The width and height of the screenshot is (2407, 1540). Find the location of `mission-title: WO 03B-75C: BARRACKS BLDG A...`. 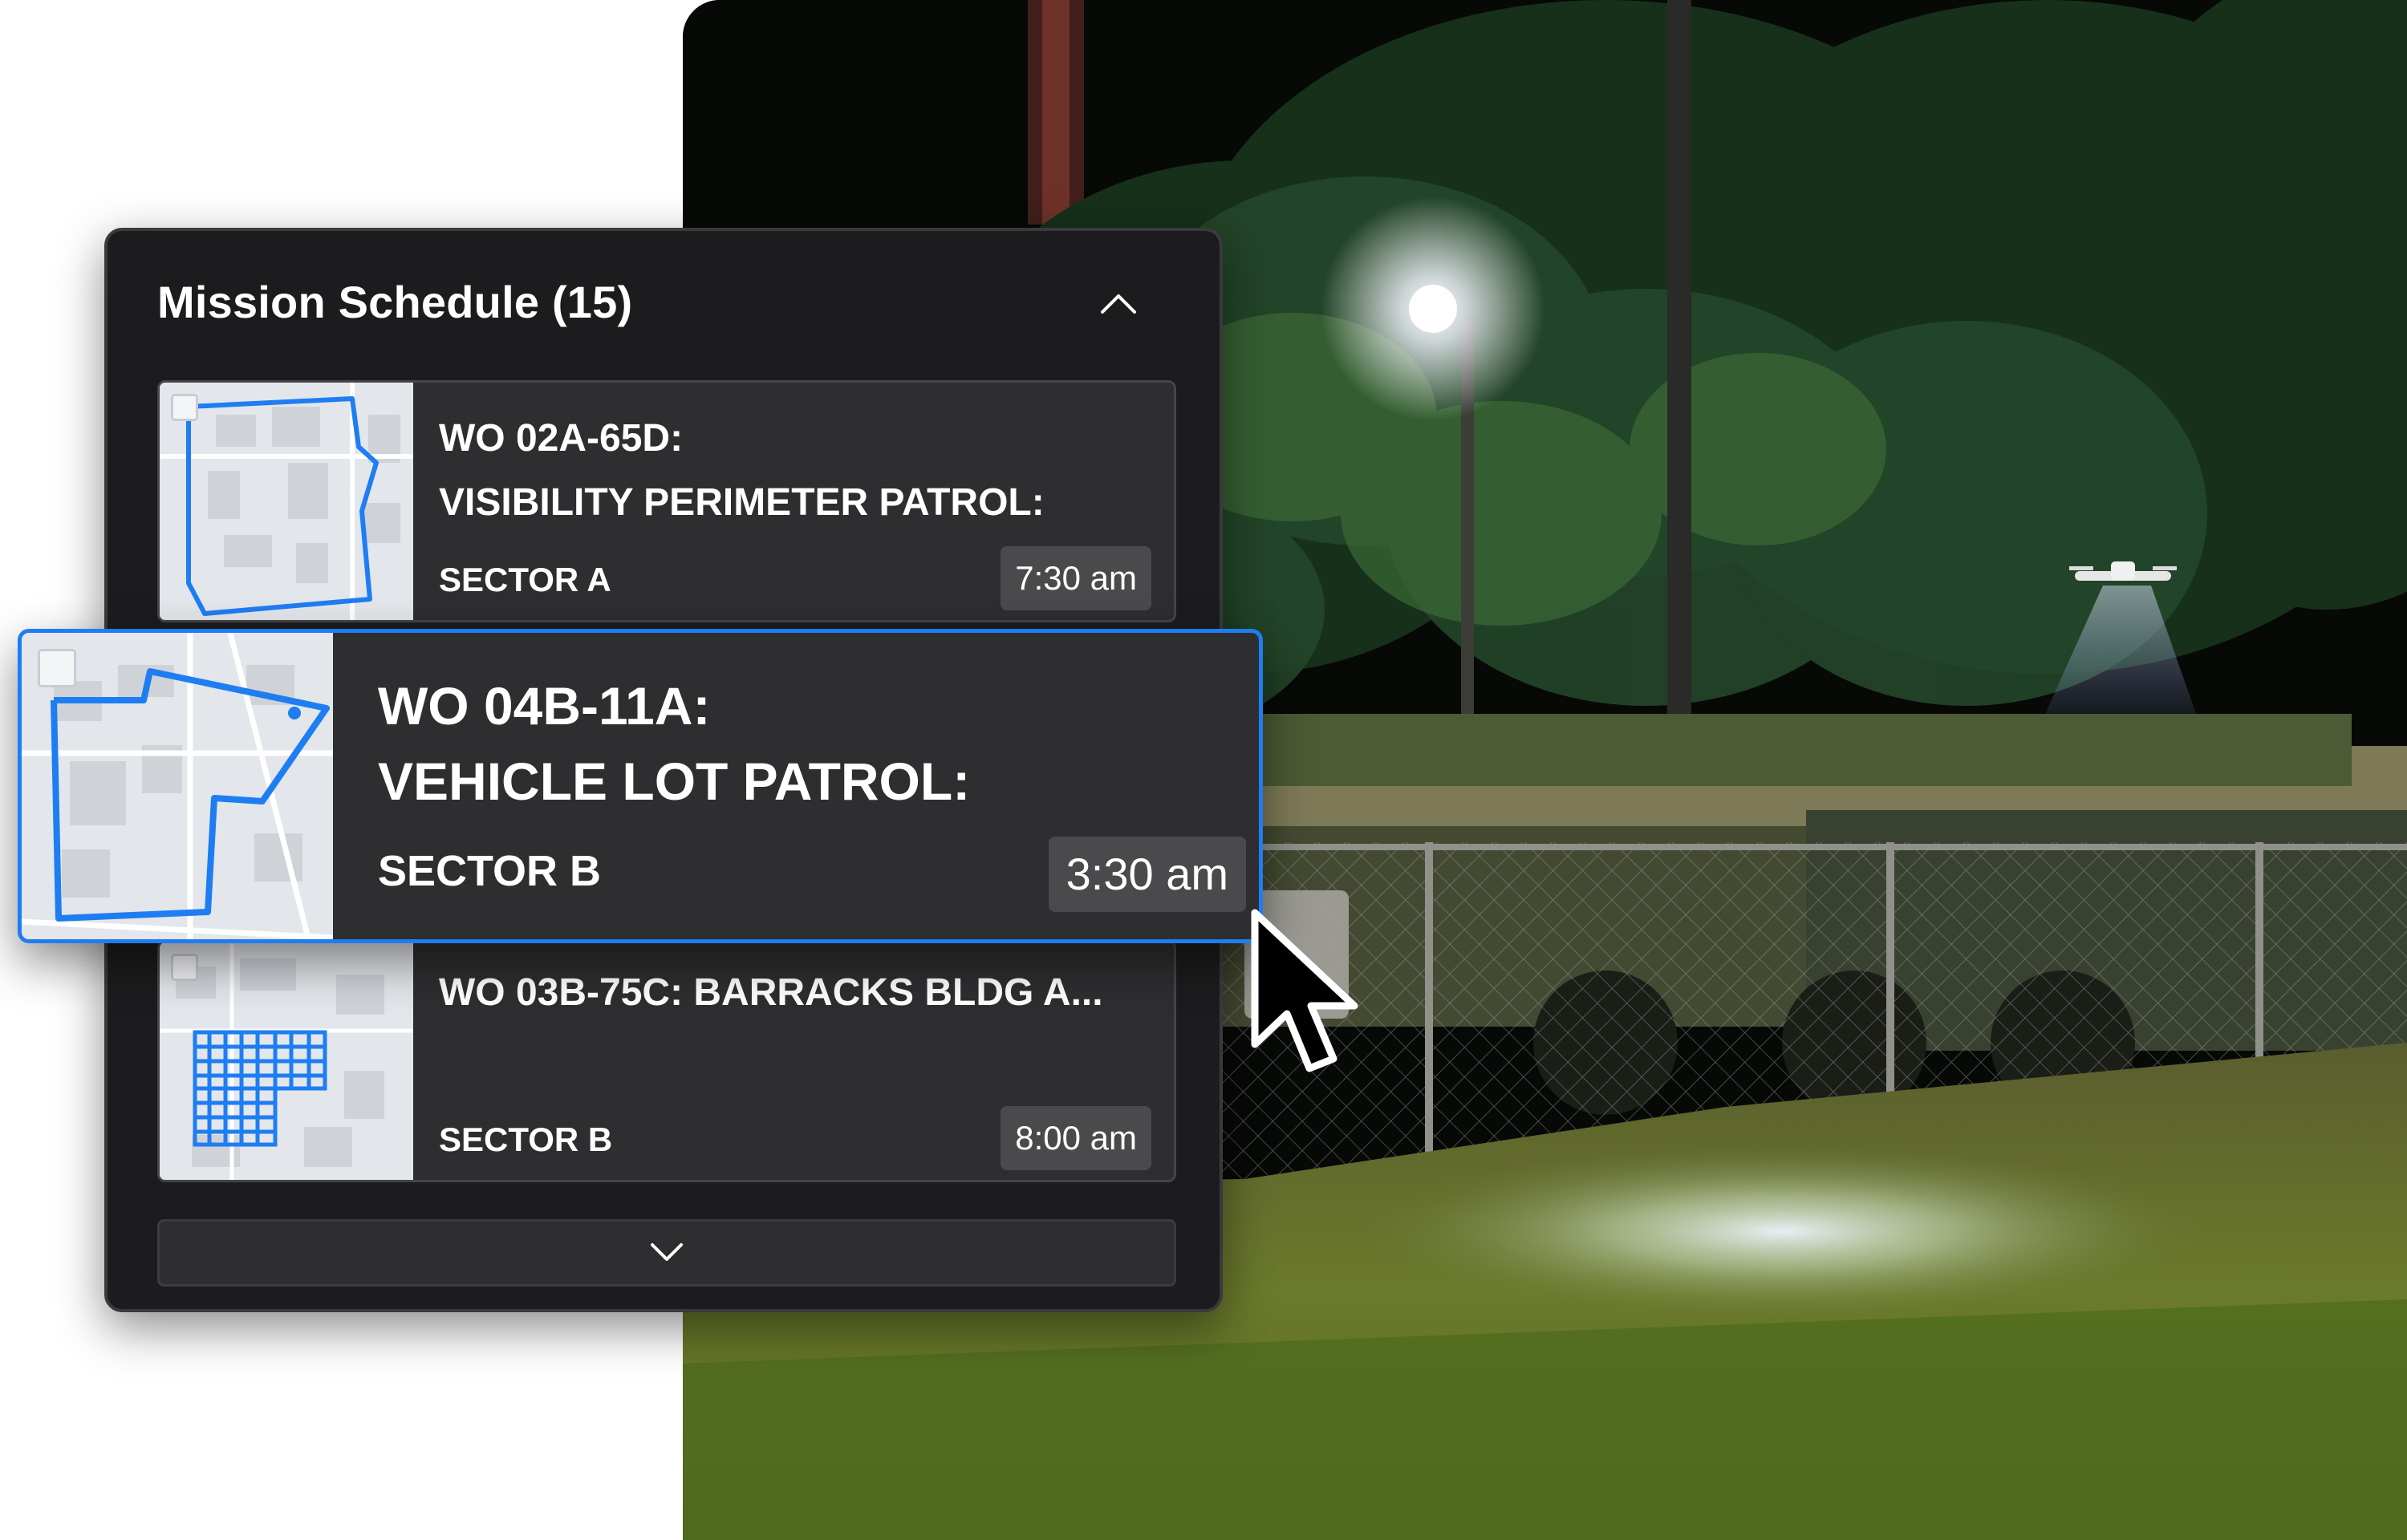

mission-title: WO 03B-75C: BARRACKS BLDG A... is located at coordinates (771, 992).